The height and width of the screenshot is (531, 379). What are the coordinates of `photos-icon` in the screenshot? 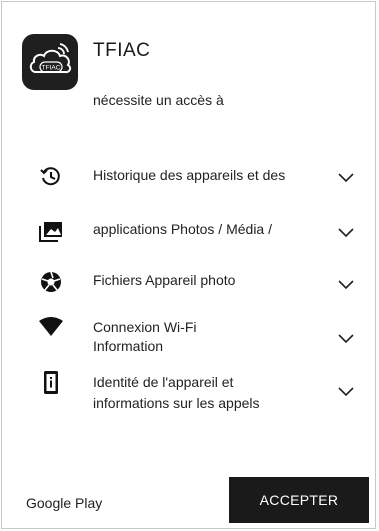 It's located at (51, 231).